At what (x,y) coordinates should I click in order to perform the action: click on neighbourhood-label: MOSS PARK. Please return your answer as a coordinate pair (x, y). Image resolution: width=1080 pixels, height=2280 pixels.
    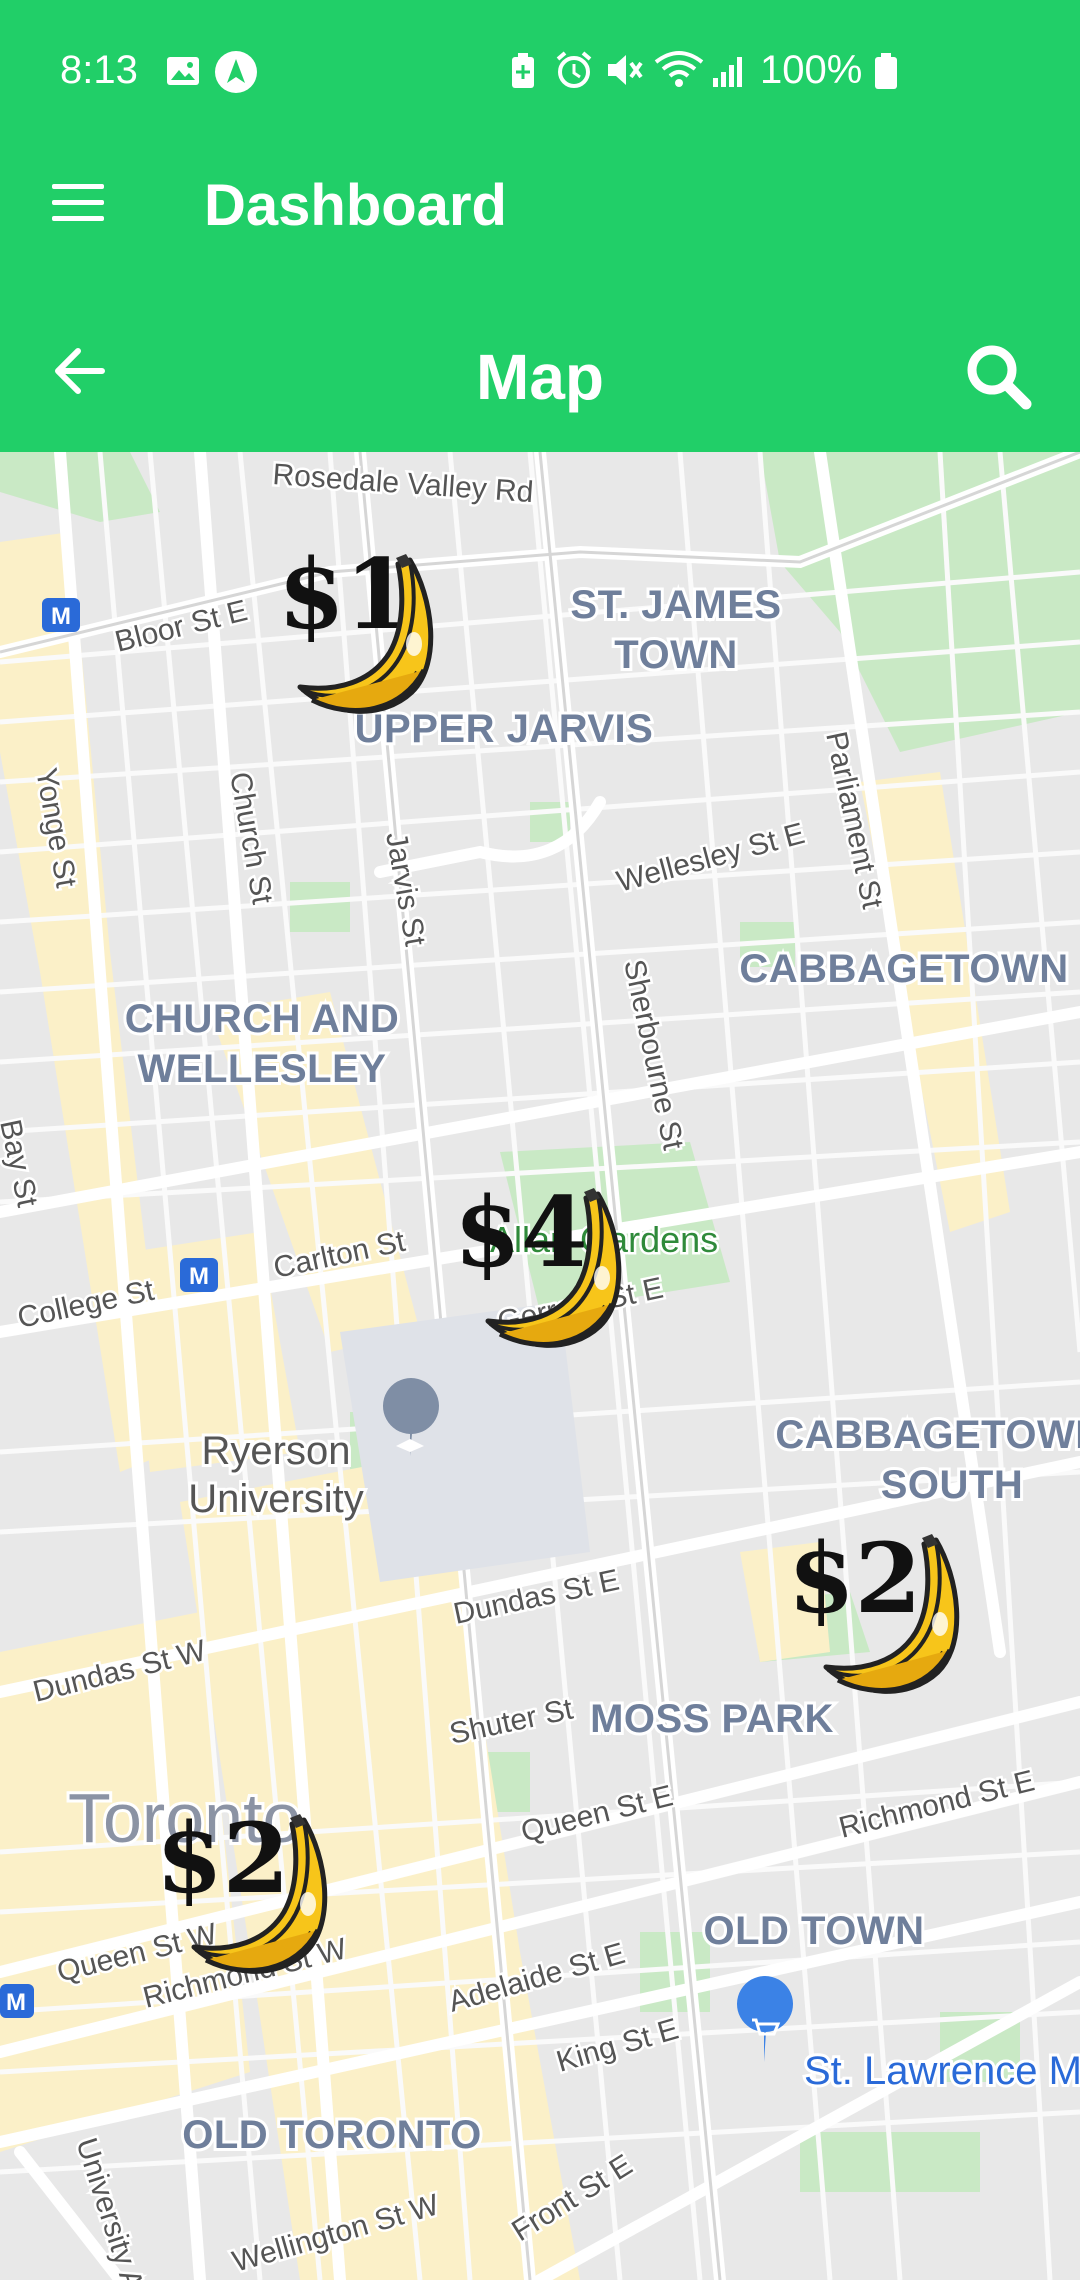
    Looking at the image, I should click on (712, 1719).